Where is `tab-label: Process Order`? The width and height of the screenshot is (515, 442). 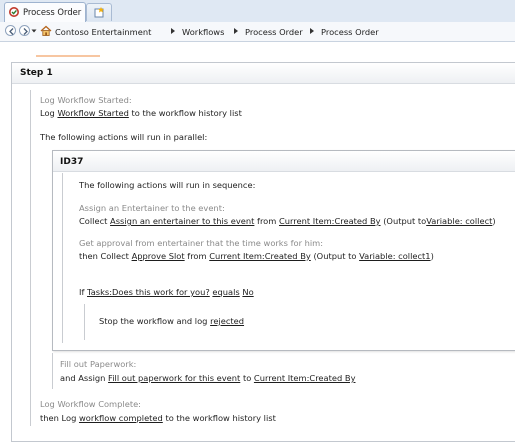 tab-label: Process Order is located at coordinates (52, 12).